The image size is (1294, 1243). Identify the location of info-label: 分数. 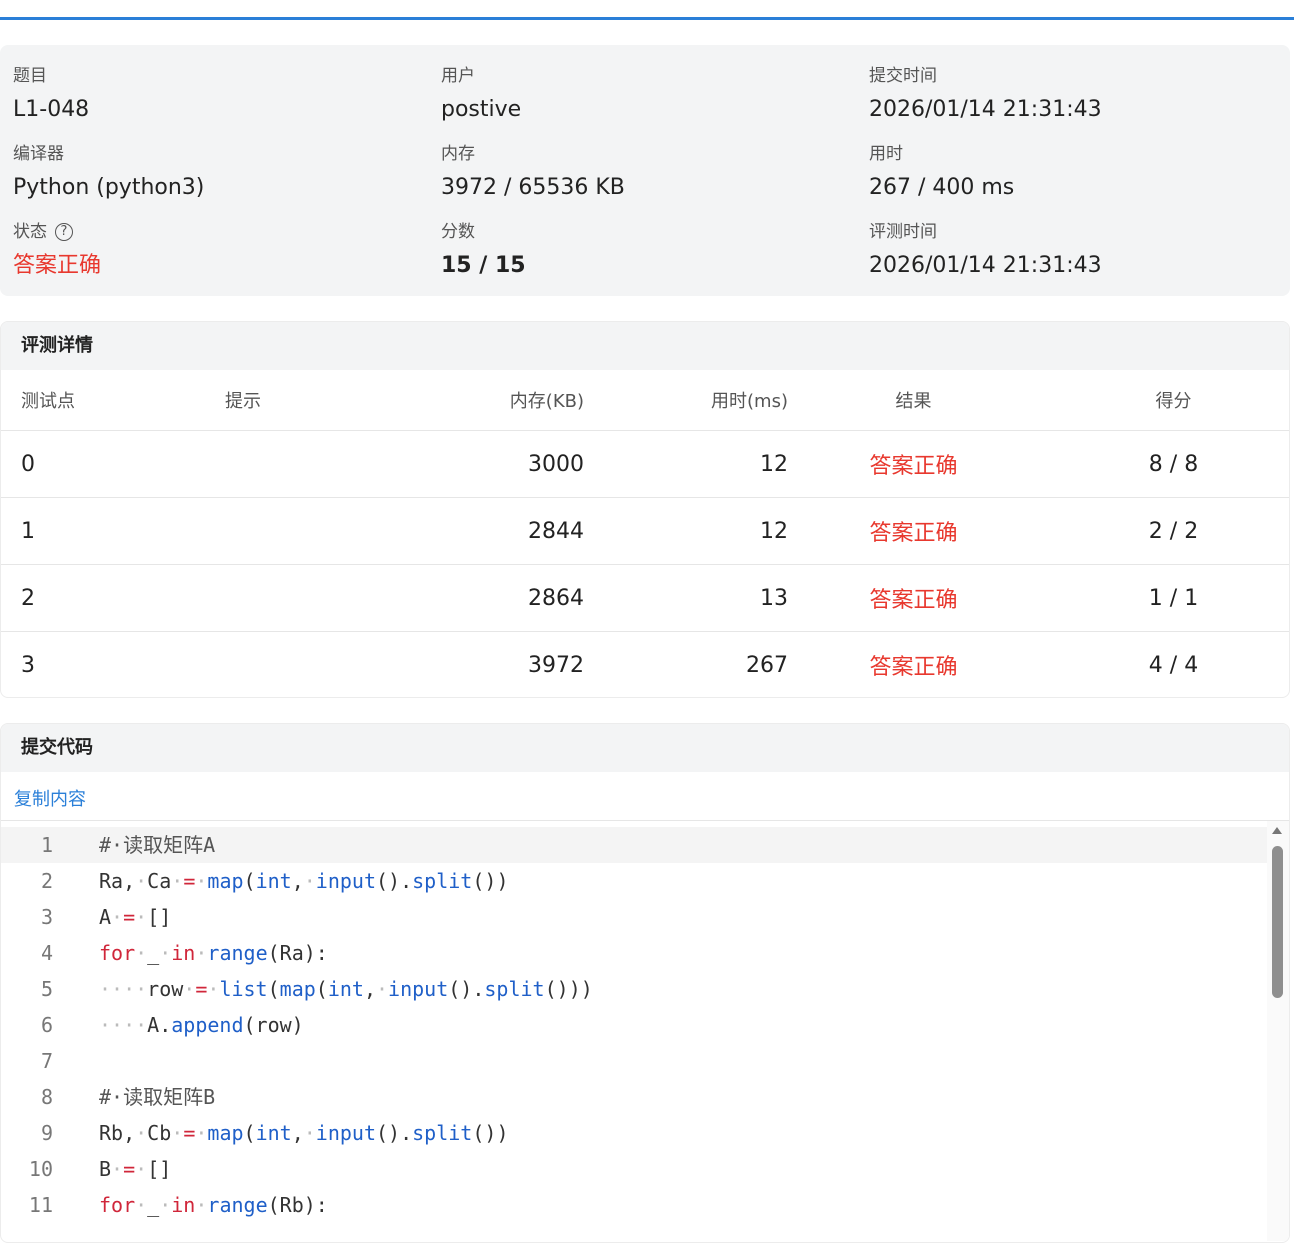
(458, 232).